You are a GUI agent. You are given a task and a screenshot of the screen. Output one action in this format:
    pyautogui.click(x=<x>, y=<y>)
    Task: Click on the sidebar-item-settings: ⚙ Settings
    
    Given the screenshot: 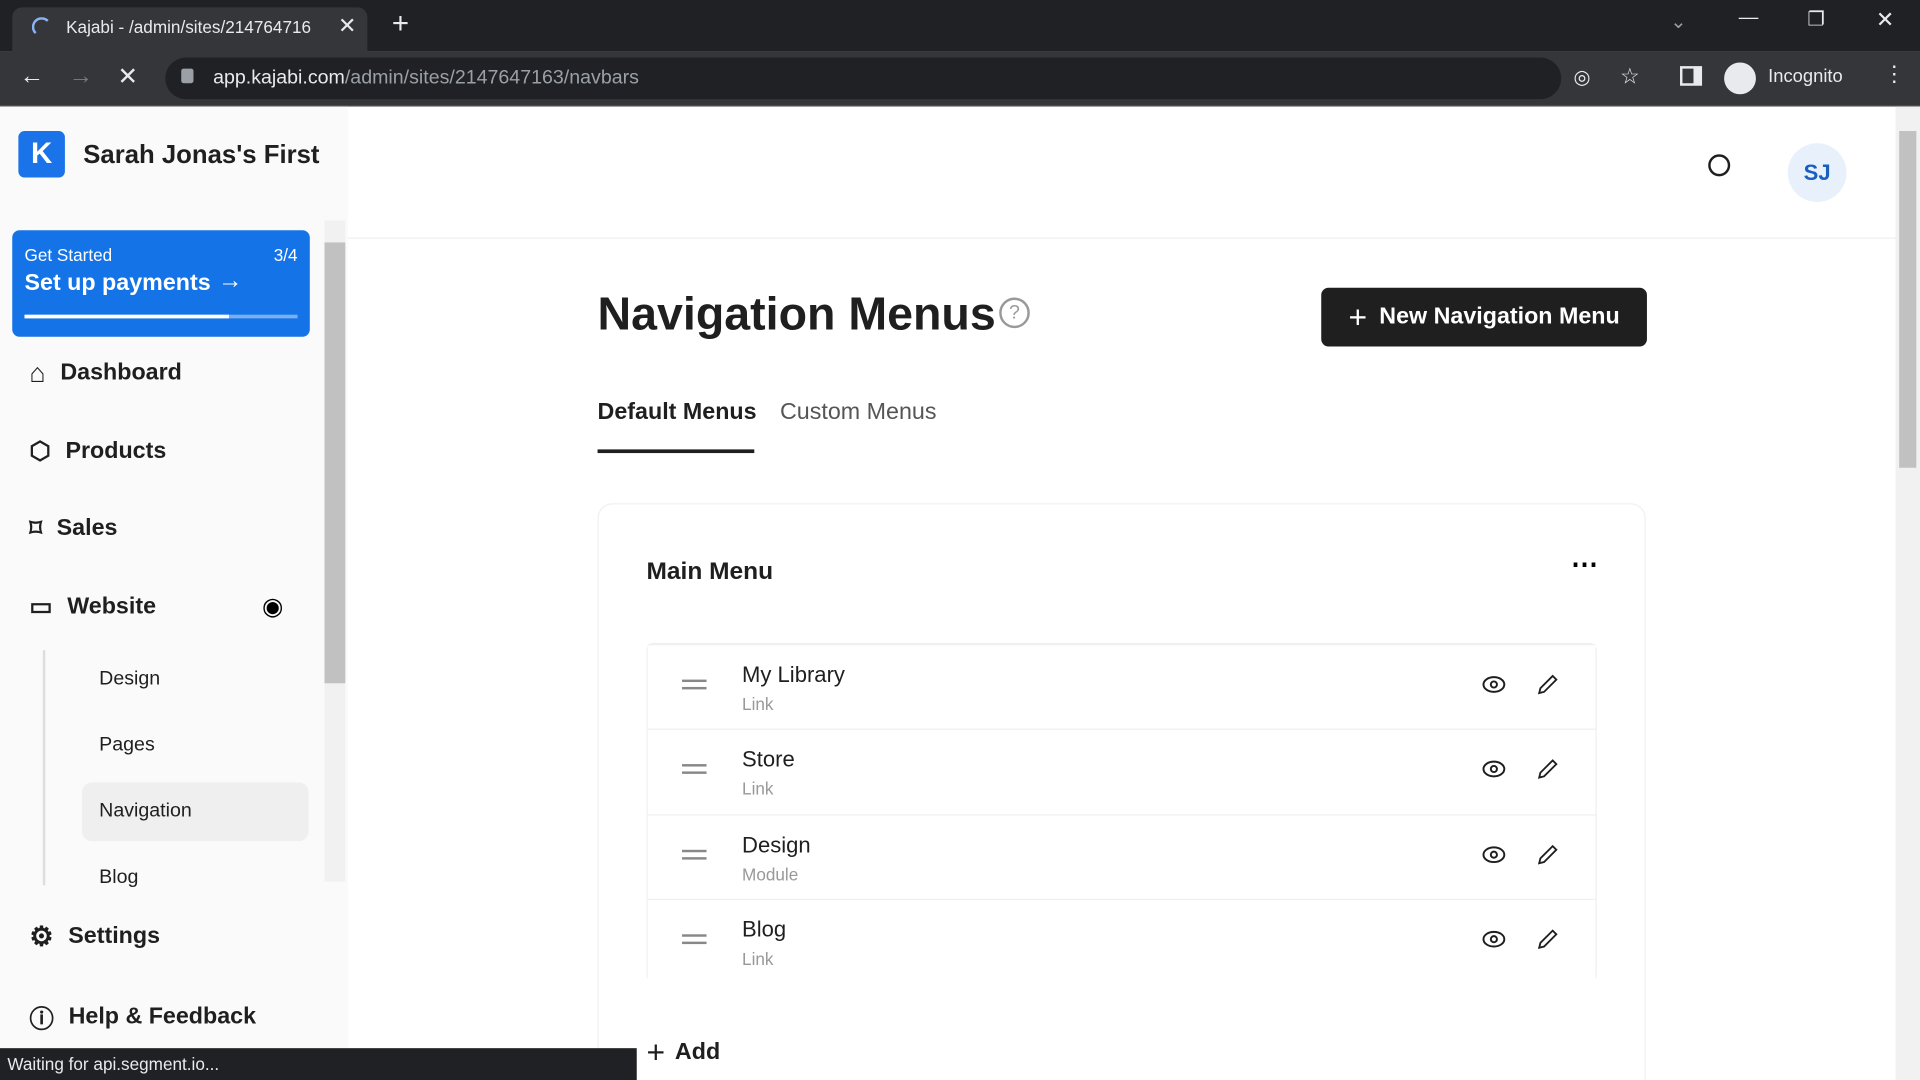 What is the action you would take?
    pyautogui.click(x=94, y=937)
    